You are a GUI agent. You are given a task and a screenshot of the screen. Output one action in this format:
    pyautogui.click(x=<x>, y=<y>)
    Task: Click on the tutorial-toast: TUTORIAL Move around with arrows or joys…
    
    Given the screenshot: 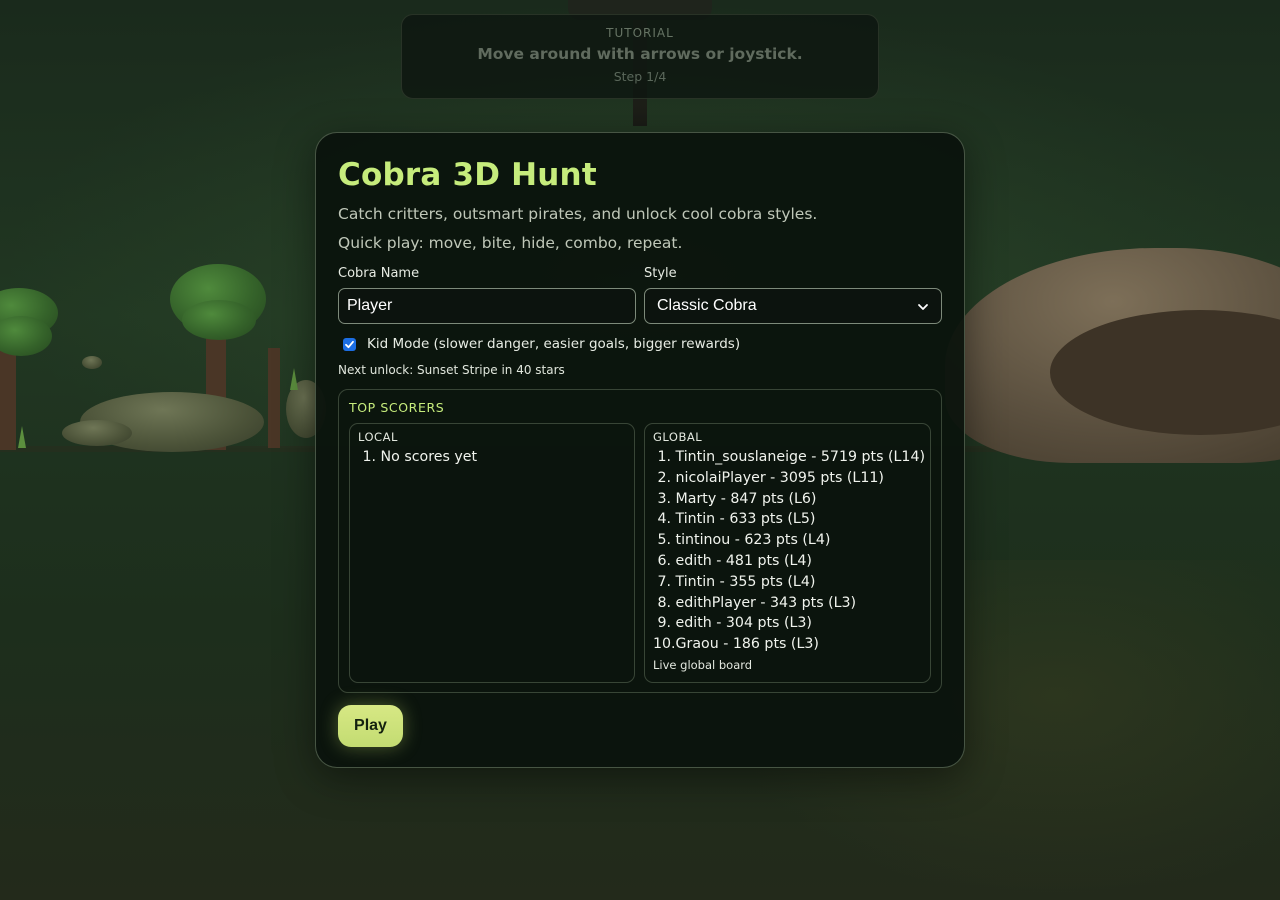 What is the action you would take?
    pyautogui.click(x=640, y=56)
    